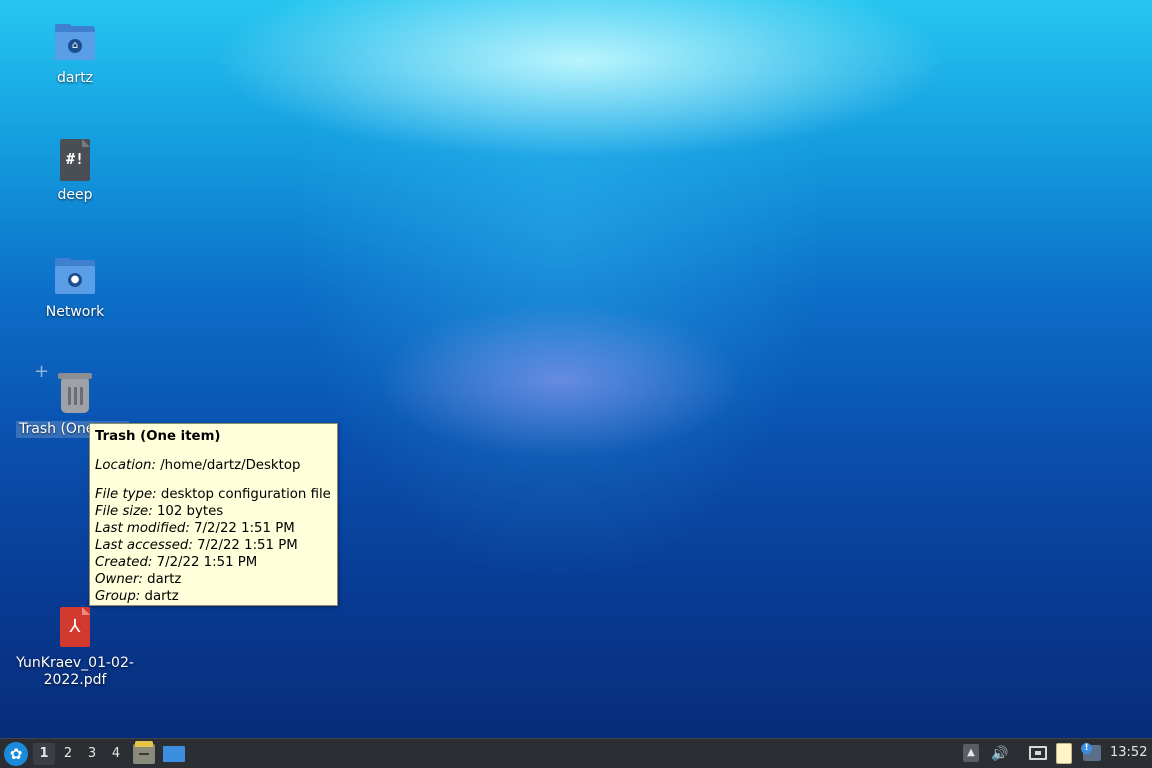 This screenshot has height=768, width=1152. What do you see at coordinates (75, 161) in the screenshot?
I see `script-file-icon: #!` at bounding box center [75, 161].